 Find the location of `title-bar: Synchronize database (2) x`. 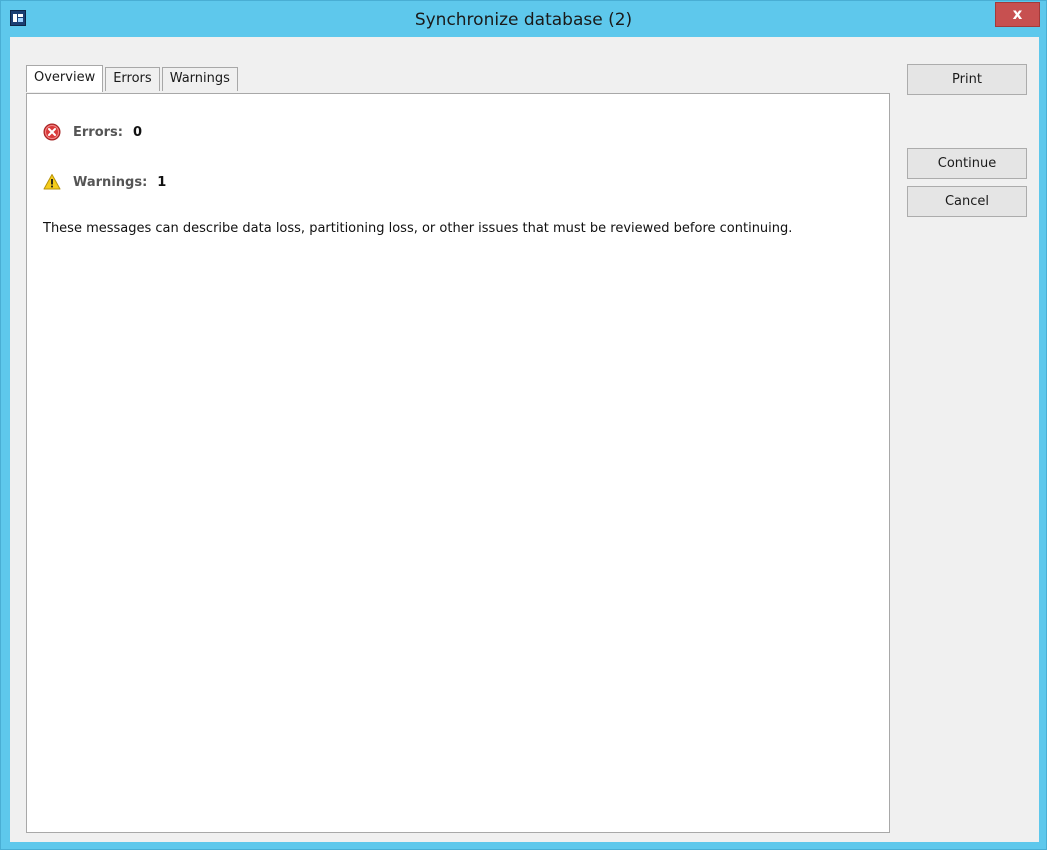

title-bar: Synchronize database (2) x is located at coordinates (523, 20).